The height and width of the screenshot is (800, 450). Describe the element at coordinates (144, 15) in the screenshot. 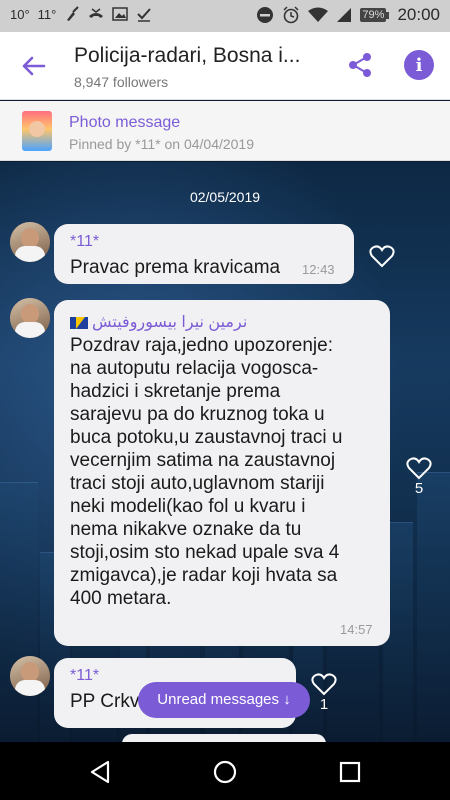

I see `check-icon` at that location.